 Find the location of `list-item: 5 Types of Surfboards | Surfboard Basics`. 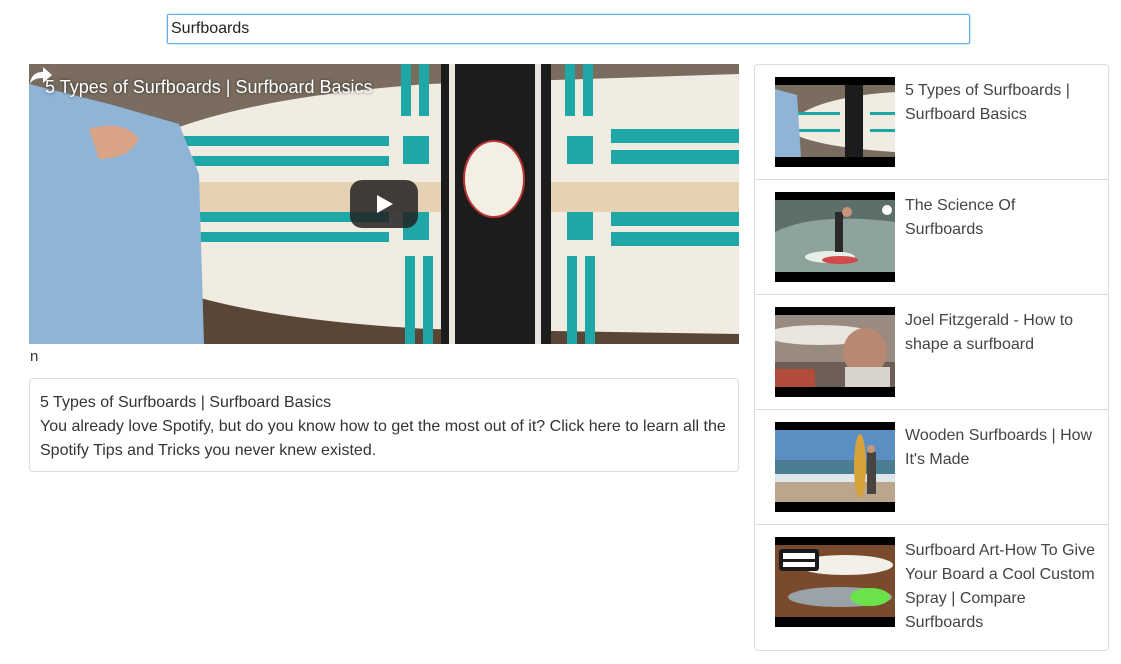

list-item: 5 Types of Surfboards | Surfboard Basics is located at coordinates (931, 122).